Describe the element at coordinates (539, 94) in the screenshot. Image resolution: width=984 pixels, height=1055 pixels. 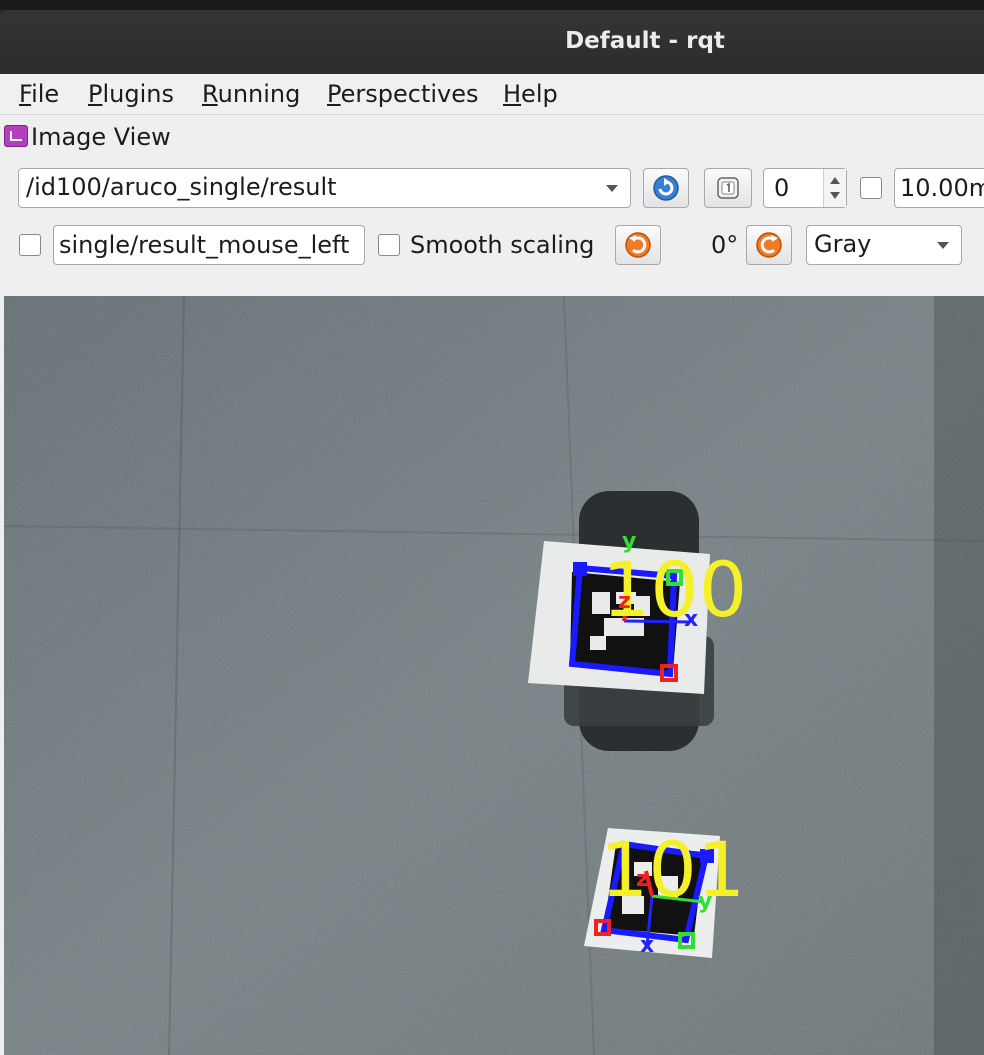
I see `menu-help-label: elp` at that location.